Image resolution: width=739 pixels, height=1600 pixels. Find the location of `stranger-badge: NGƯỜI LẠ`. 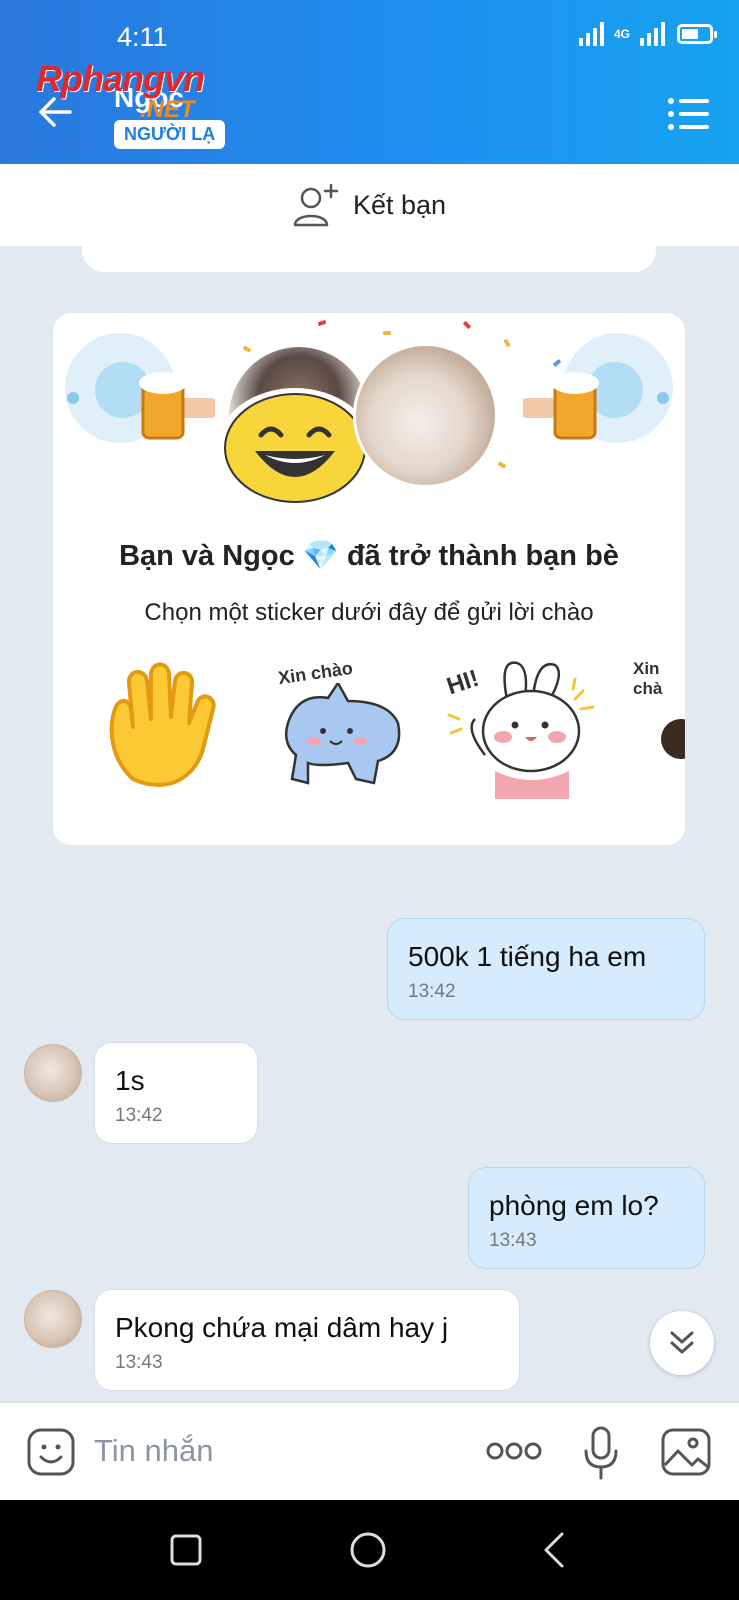

stranger-badge: NGƯỜI LẠ is located at coordinates (170, 134).